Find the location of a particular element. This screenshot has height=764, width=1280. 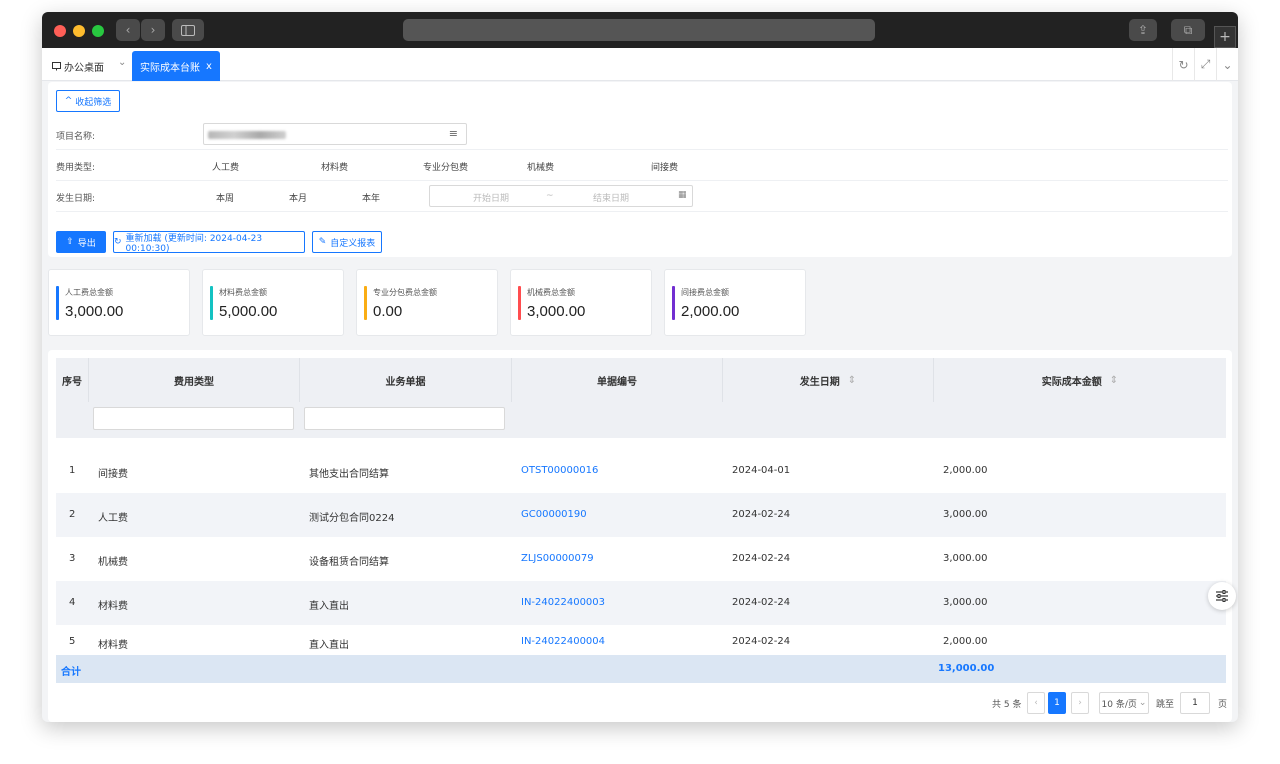

project-row: 项目名称: ≡ is located at coordinates (642, 134).